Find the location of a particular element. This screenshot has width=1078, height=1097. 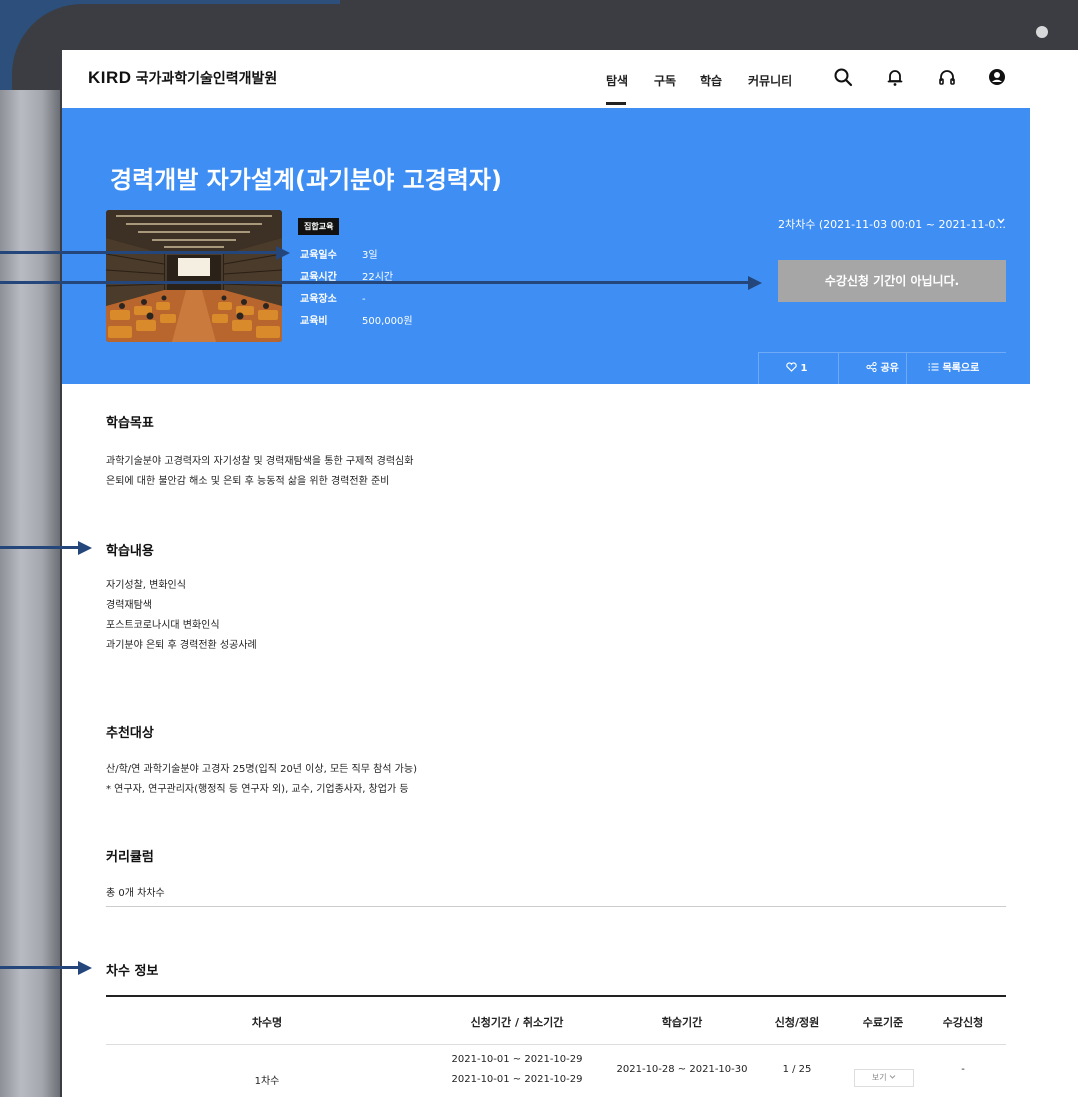

cell-capacity: 1 / 25 is located at coordinates (797, 1069).